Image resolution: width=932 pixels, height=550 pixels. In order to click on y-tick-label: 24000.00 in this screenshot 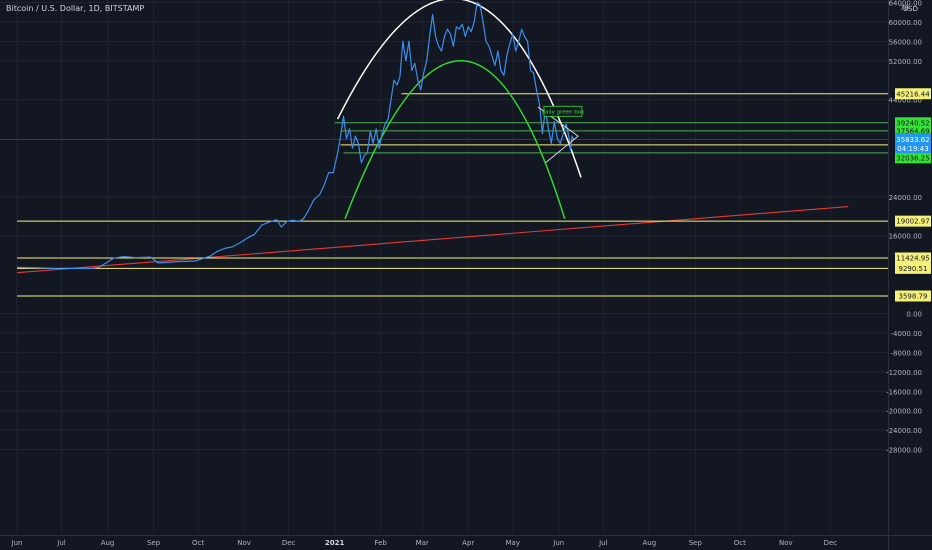, I will do `click(905, 198)`.